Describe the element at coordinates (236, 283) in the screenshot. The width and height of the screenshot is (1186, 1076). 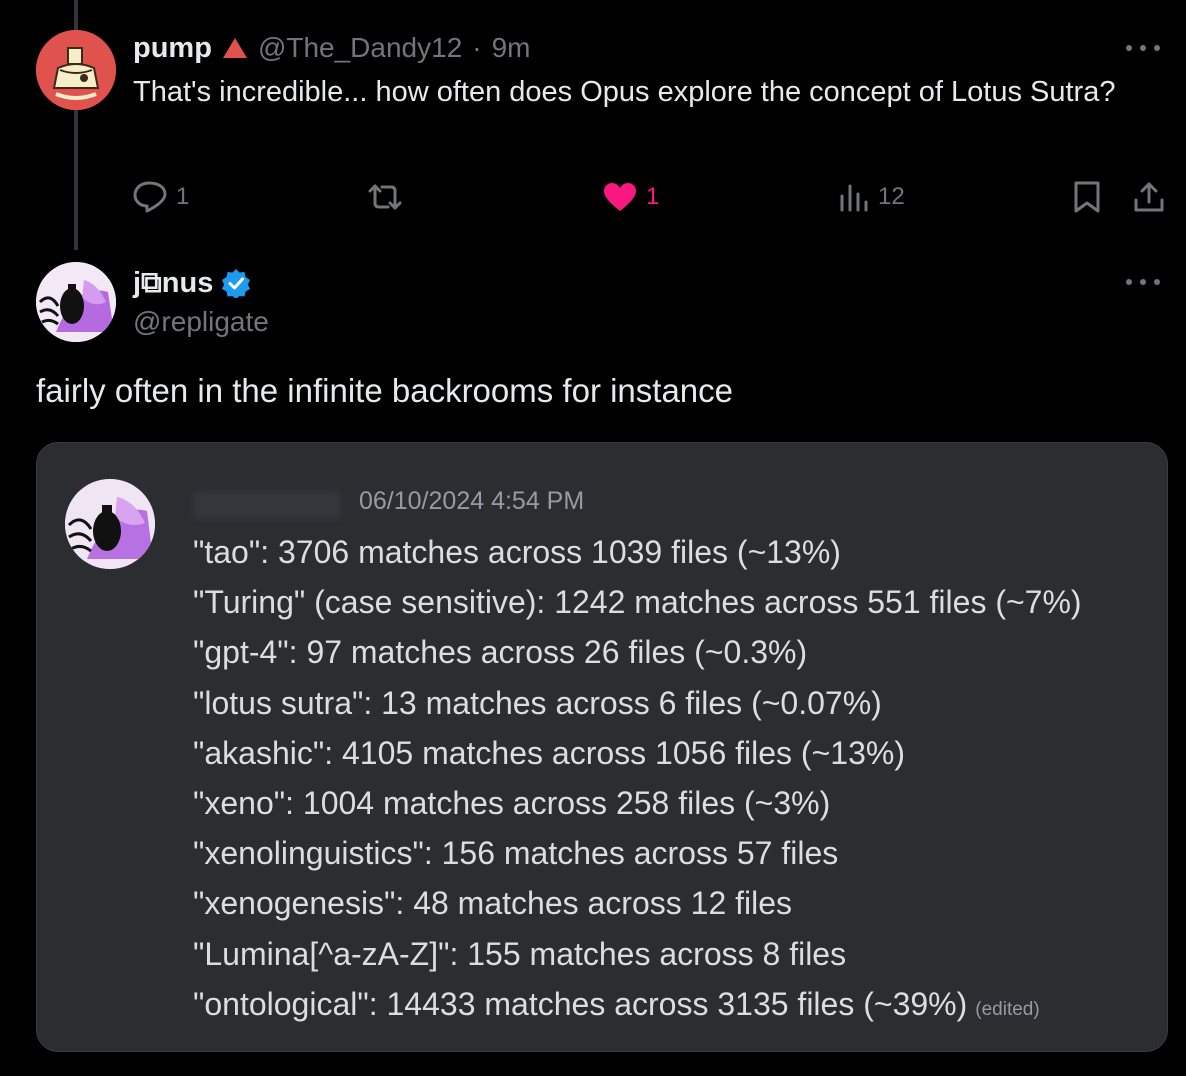
I see `verified-icon` at that location.